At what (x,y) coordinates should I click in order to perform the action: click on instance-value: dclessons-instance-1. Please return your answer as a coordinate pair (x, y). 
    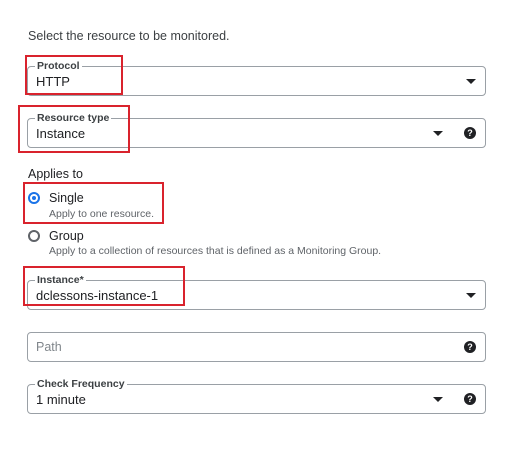
    Looking at the image, I should click on (97, 295).